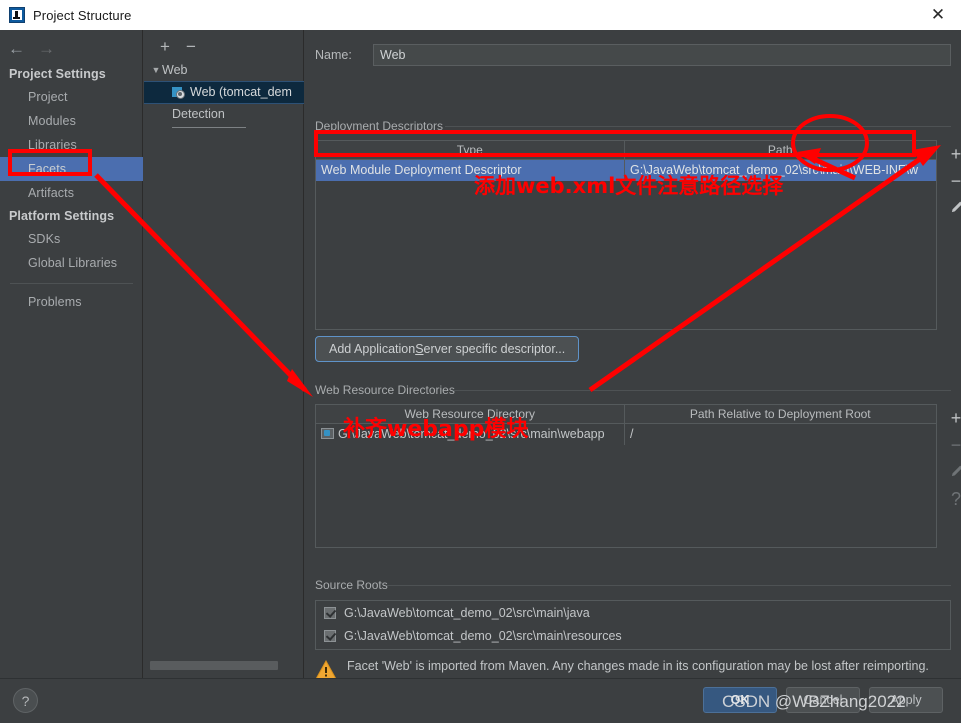 The width and height of the screenshot is (961, 723). I want to click on tree-horizontal-scrollbar, so click(224, 665).